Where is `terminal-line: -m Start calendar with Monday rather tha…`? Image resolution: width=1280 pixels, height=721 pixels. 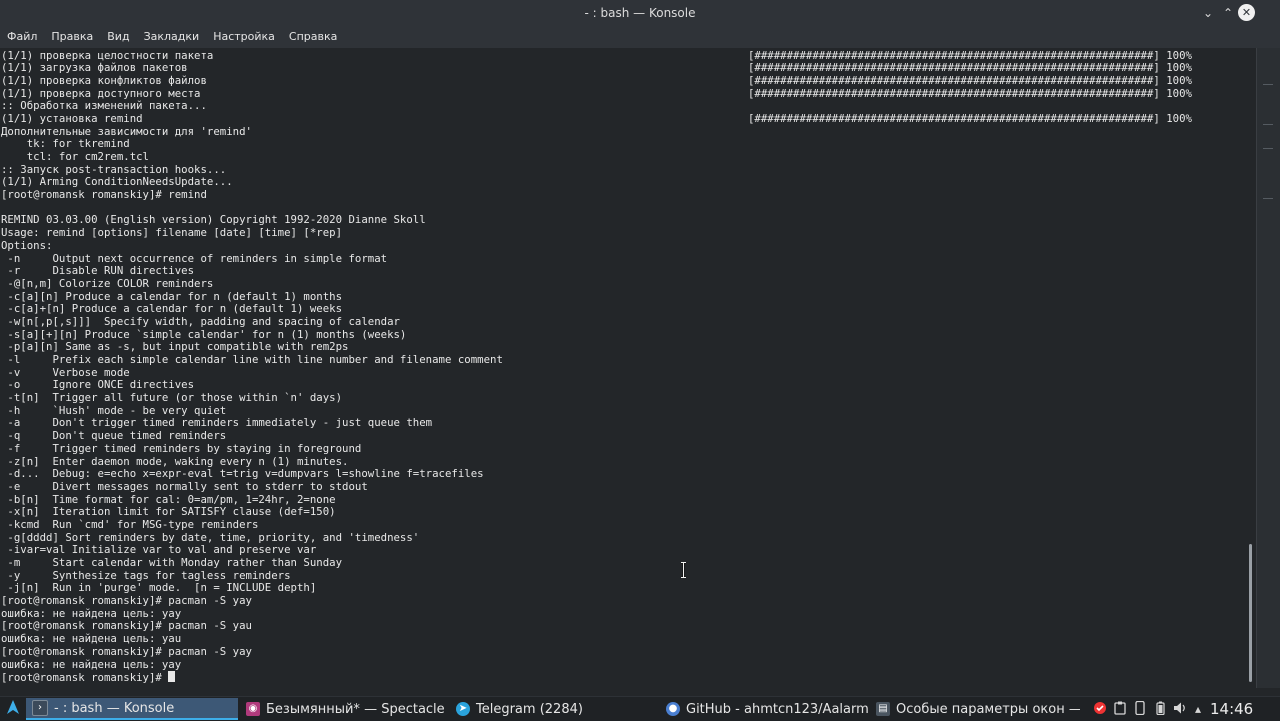
terminal-line: -m Start calendar with Monday rather tha… is located at coordinates (172, 562).